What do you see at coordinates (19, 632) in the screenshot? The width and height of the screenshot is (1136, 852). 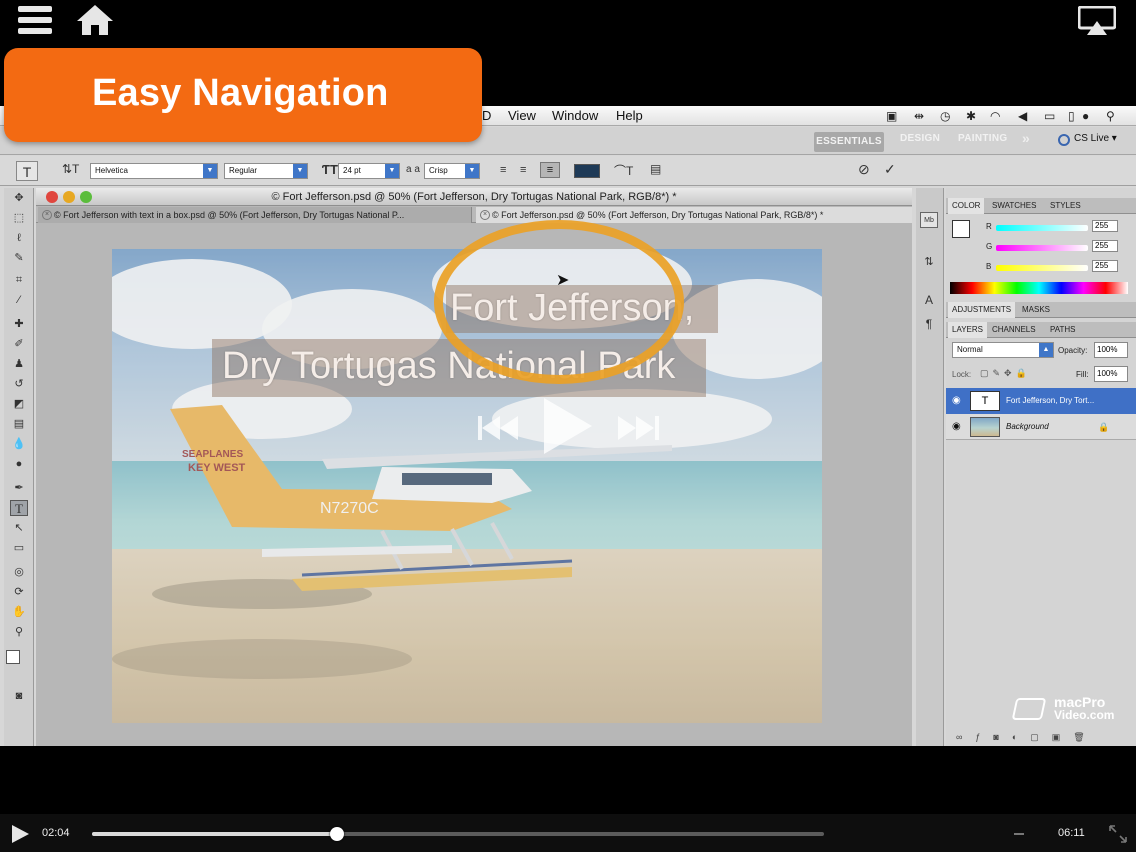 I see `zoom-tool-icon: ⚲` at bounding box center [19, 632].